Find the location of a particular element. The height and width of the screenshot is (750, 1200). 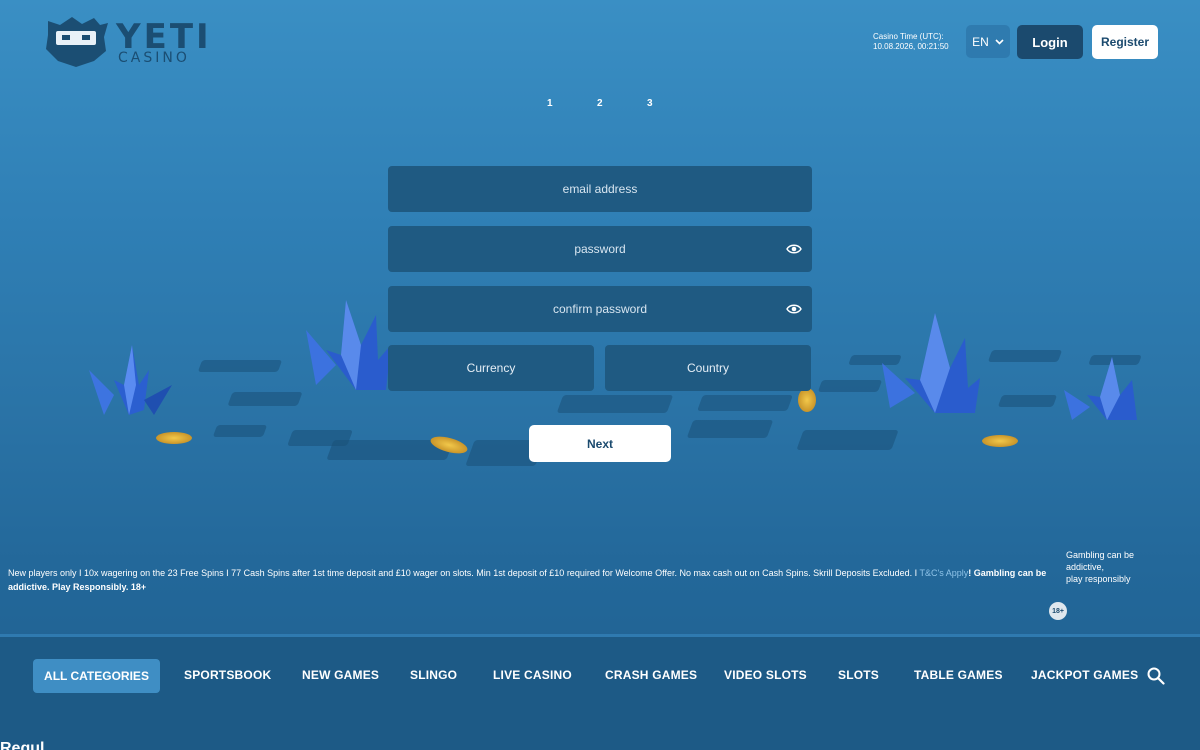

country-select: Country is located at coordinates (708, 368).